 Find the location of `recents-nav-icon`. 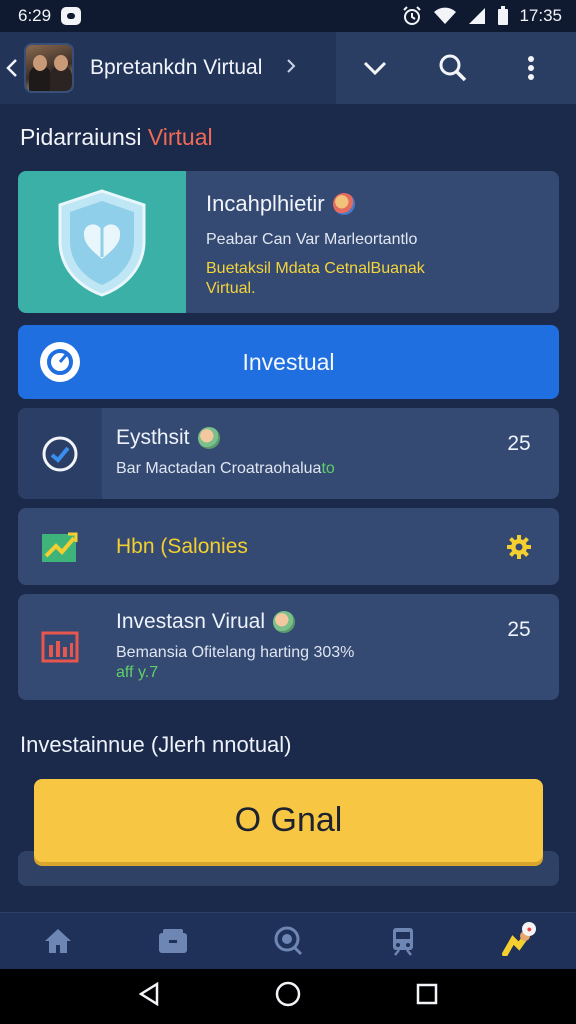

recents-nav-icon is located at coordinates (427, 996).